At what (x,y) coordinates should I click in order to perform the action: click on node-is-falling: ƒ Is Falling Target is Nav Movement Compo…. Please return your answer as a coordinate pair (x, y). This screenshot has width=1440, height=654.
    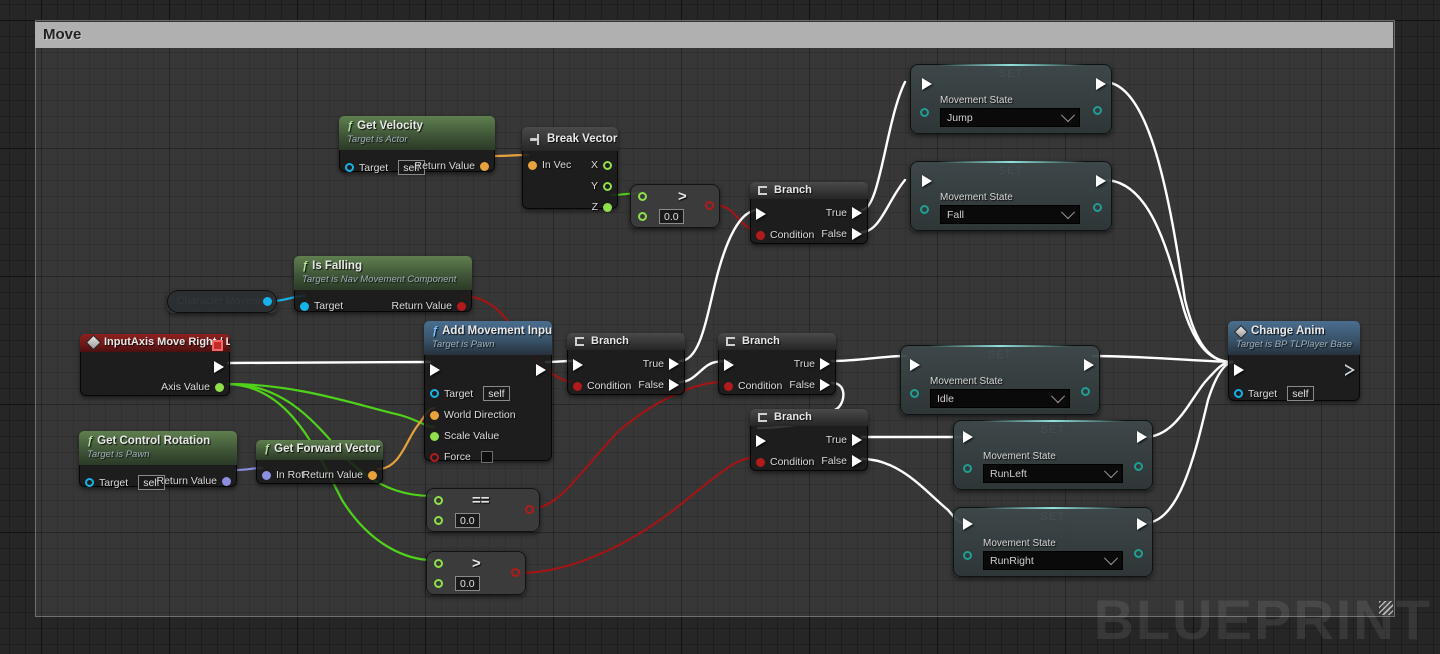
    Looking at the image, I should click on (383, 284).